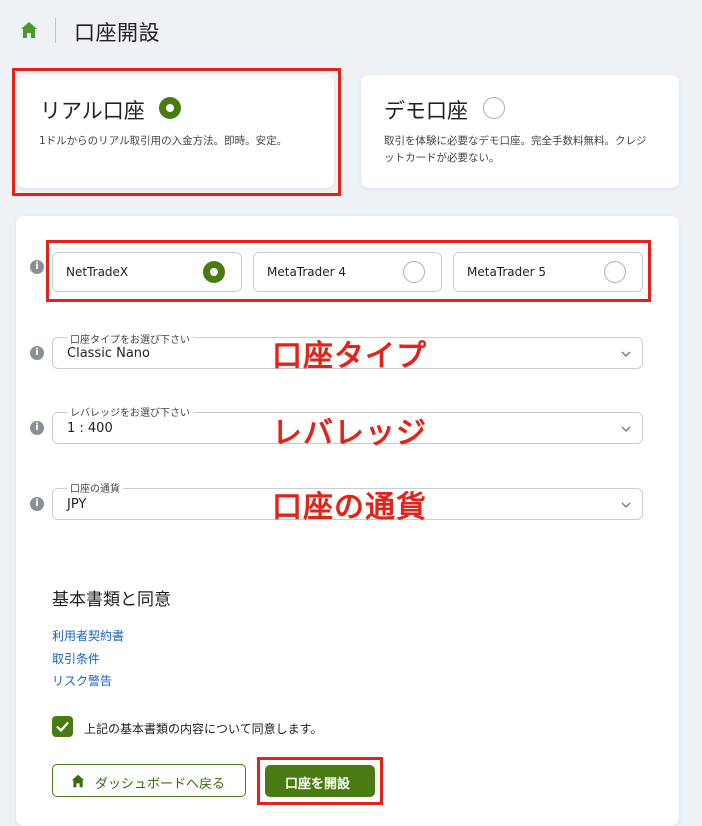 The image size is (702, 826). What do you see at coordinates (130, 338) in the screenshot?
I see `account-type-legend: 口座タイプをお選び下さい` at bounding box center [130, 338].